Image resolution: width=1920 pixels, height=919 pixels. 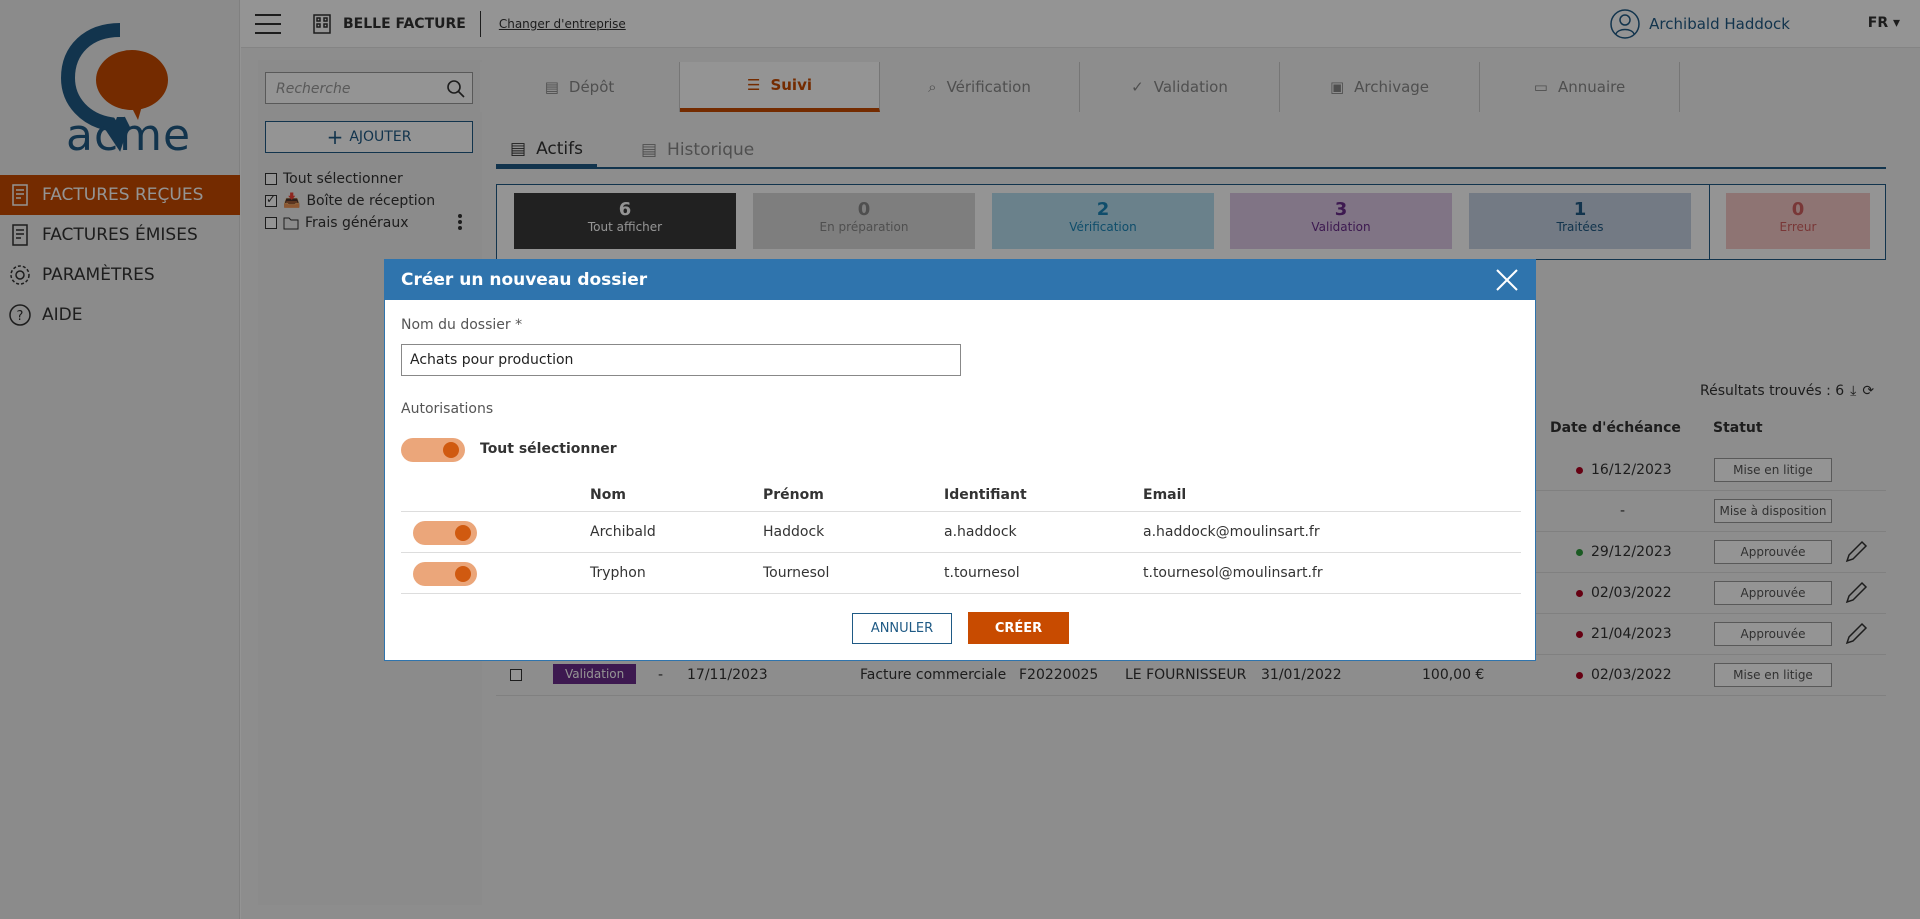 What do you see at coordinates (796, 573) in the screenshot?
I see `cell-prenom: Tournesol` at bounding box center [796, 573].